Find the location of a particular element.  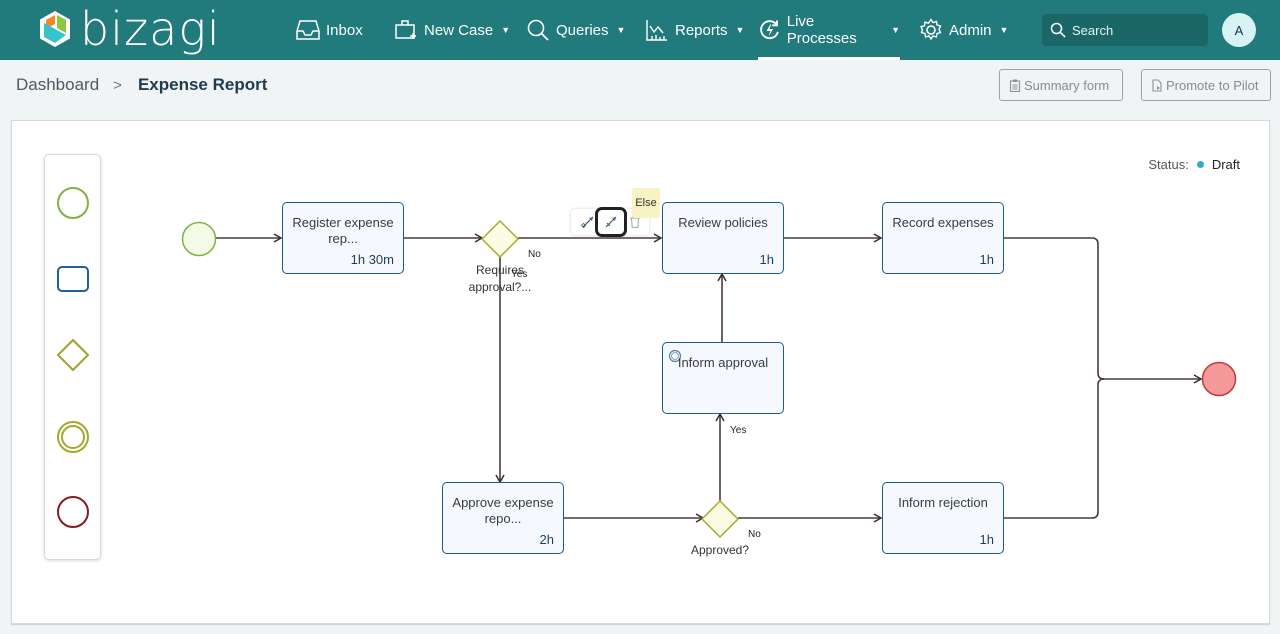

nav-reports-label: Reports is located at coordinates (701, 30).